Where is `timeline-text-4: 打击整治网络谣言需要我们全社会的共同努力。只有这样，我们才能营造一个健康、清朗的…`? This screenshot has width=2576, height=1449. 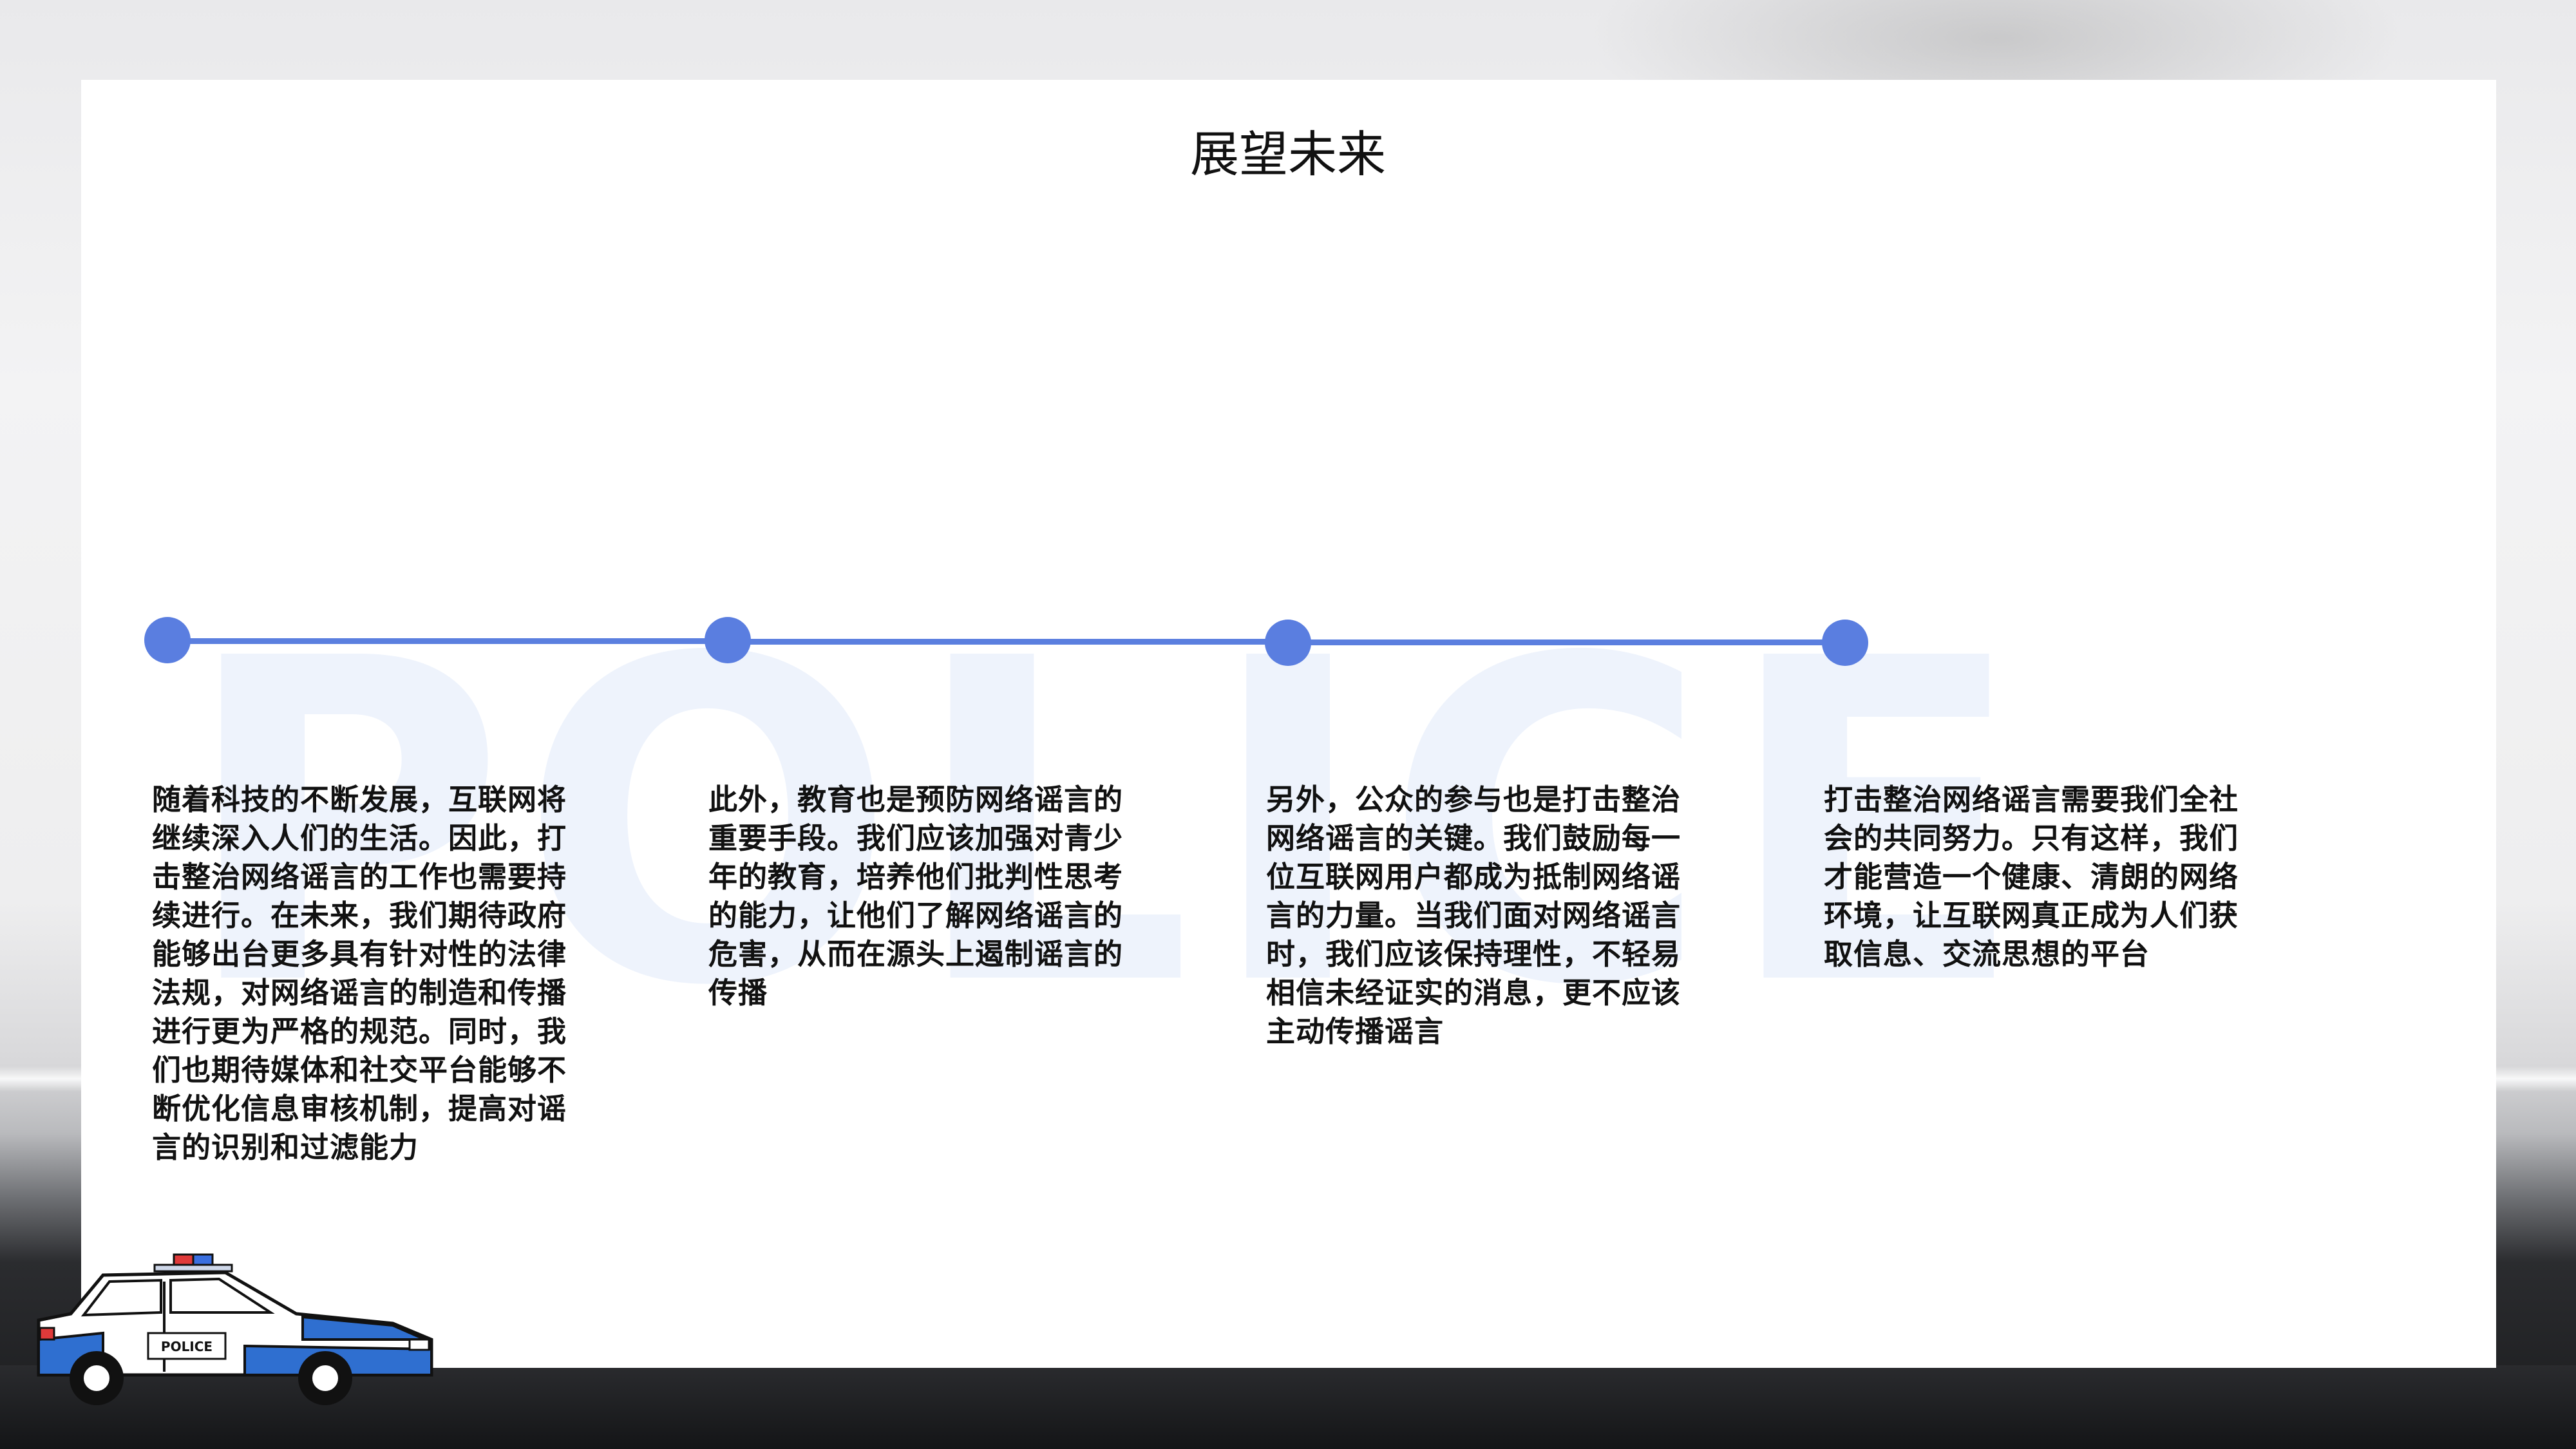 timeline-text-4: 打击整治网络谣言需要我们全社会的共同努力。只有这样，我们才能营造一个健康、清朗的… is located at coordinates (2031, 877).